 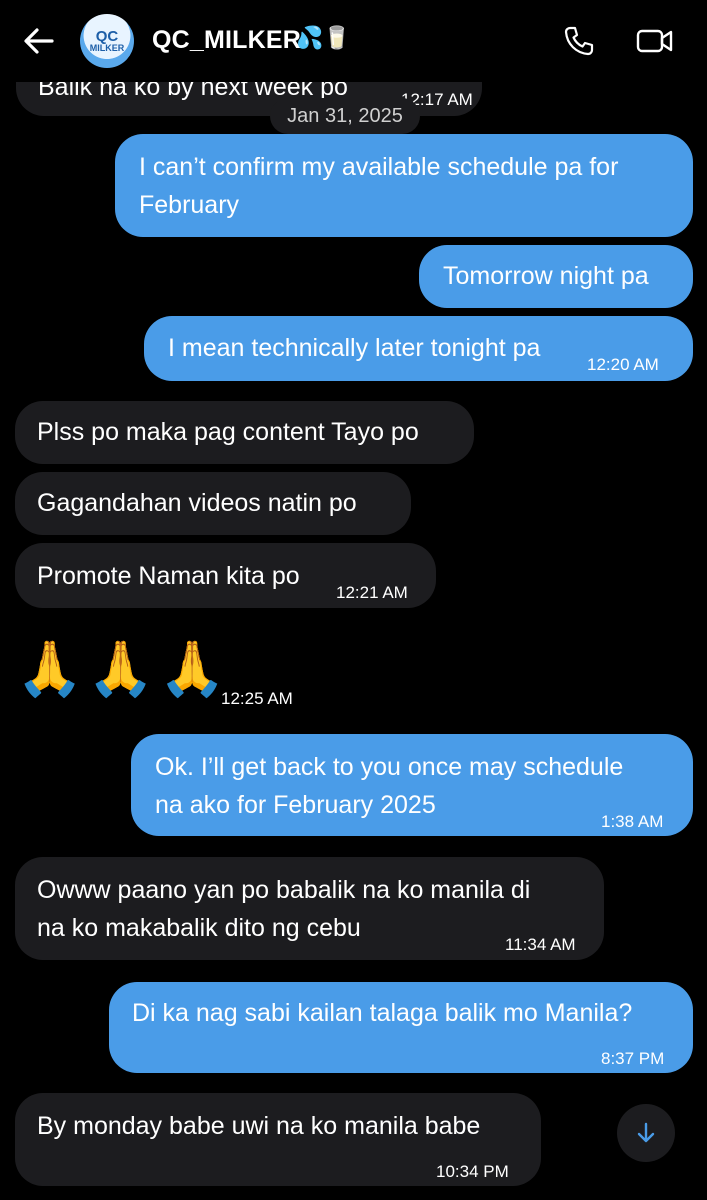 I want to click on message-time: 10:34 PM, so click(x=472, y=1171).